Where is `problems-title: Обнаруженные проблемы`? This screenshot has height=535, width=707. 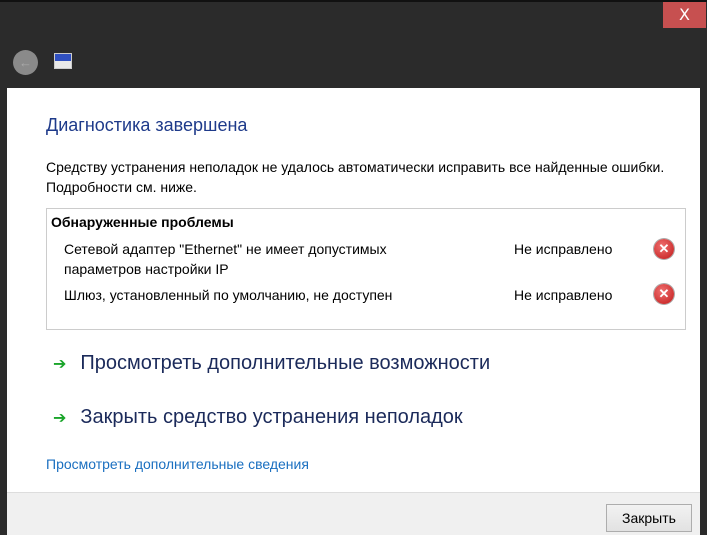 problems-title: Обнаруженные проблемы is located at coordinates (142, 222).